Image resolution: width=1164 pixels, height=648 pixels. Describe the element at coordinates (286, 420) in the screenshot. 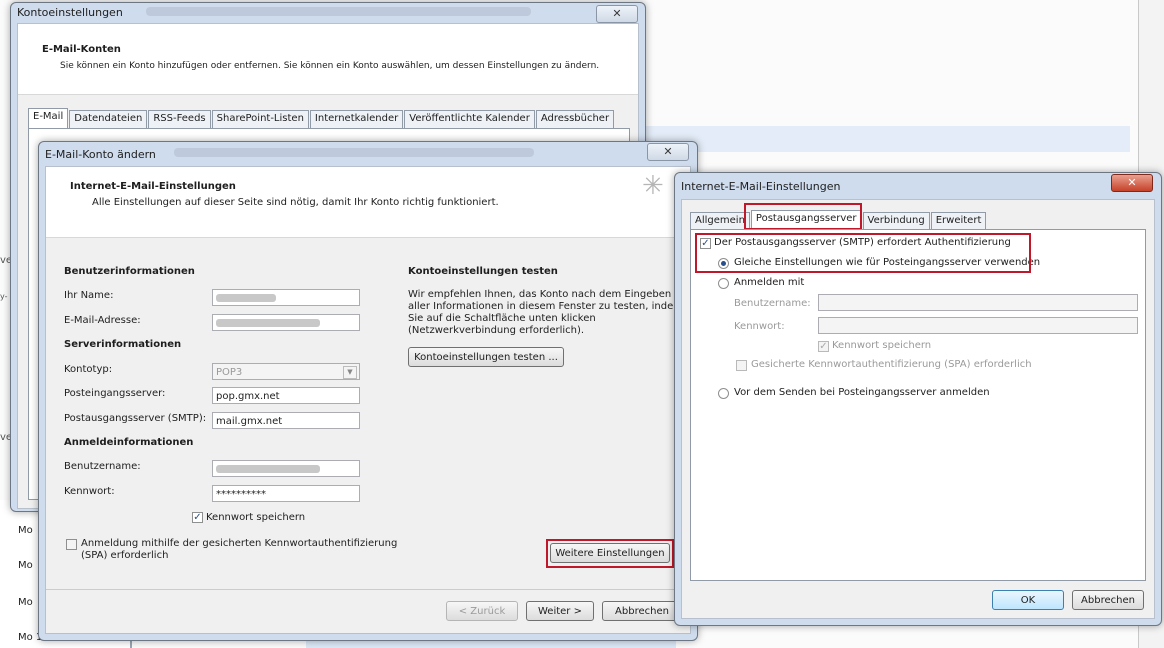

I see `outgoing-server-input: mail.gmx.net` at that location.